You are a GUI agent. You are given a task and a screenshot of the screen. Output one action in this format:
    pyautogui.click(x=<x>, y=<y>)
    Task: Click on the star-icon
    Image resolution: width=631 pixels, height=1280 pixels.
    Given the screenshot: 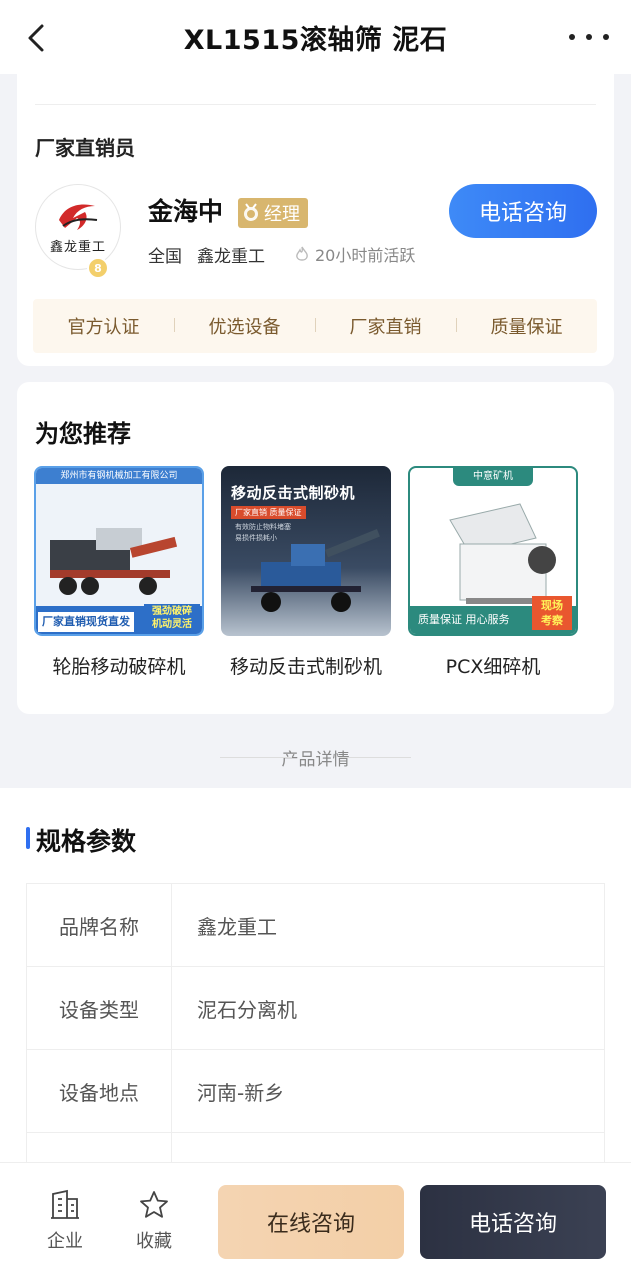 What is the action you would take?
    pyautogui.click(x=154, y=1204)
    